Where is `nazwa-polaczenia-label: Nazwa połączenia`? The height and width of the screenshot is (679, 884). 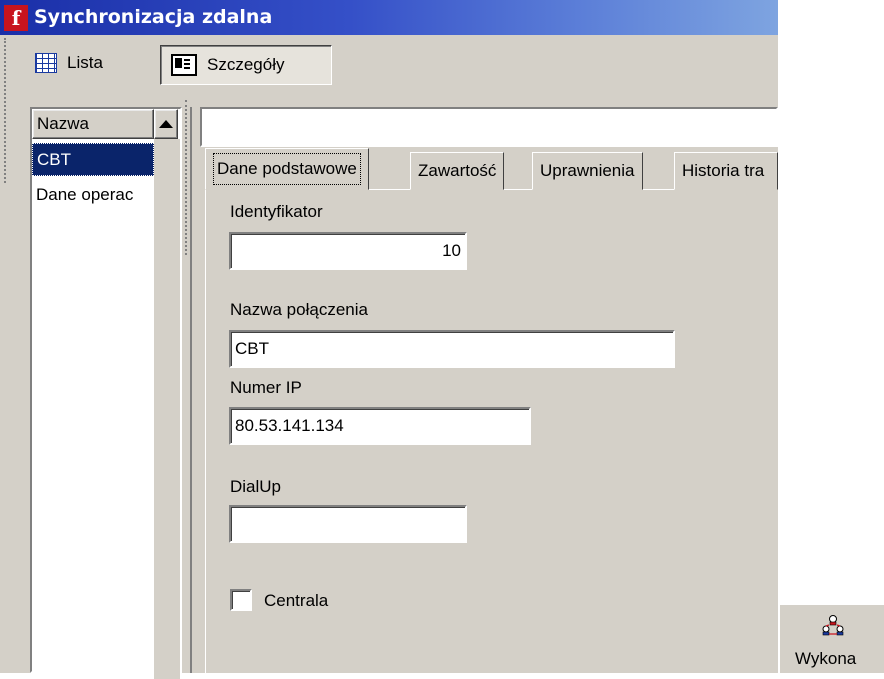
nazwa-polaczenia-label: Nazwa połączenia is located at coordinates (299, 309).